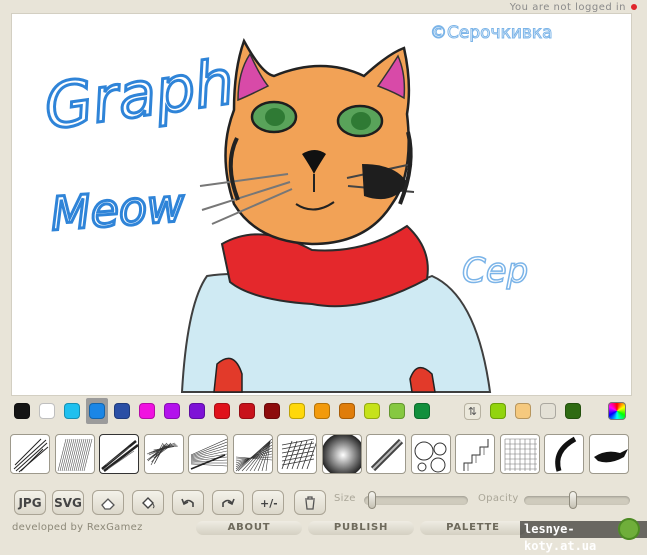  Describe the element at coordinates (249, 528) in the screenshot. I see `about-button: ABOUT` at that location.